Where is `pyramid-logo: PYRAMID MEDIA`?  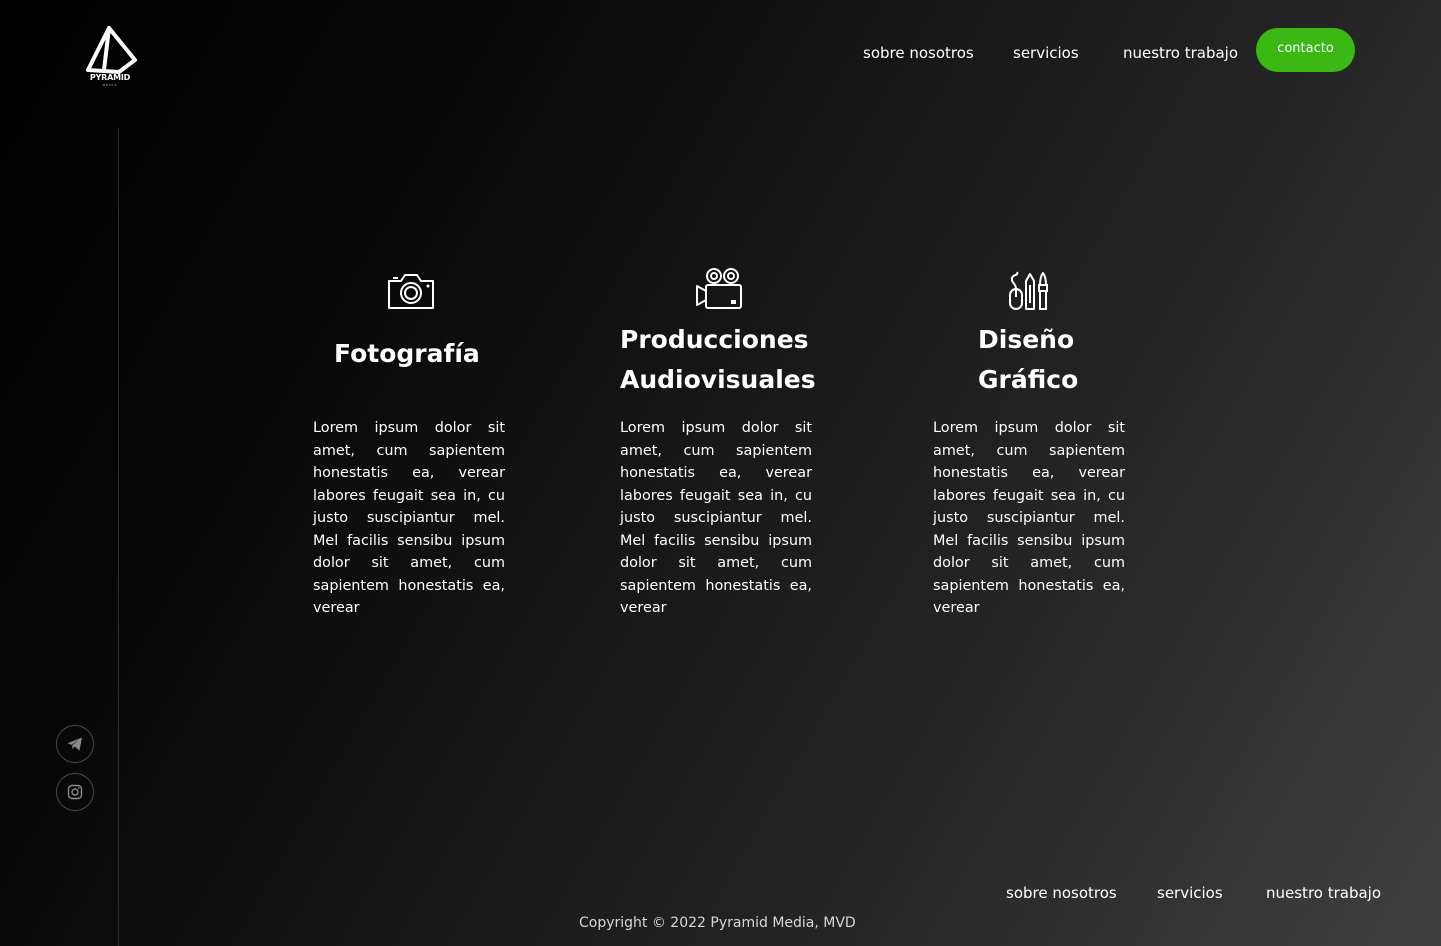
pyramid-logo: PYRAMID MEDIA is located at coordinates (110, 57).